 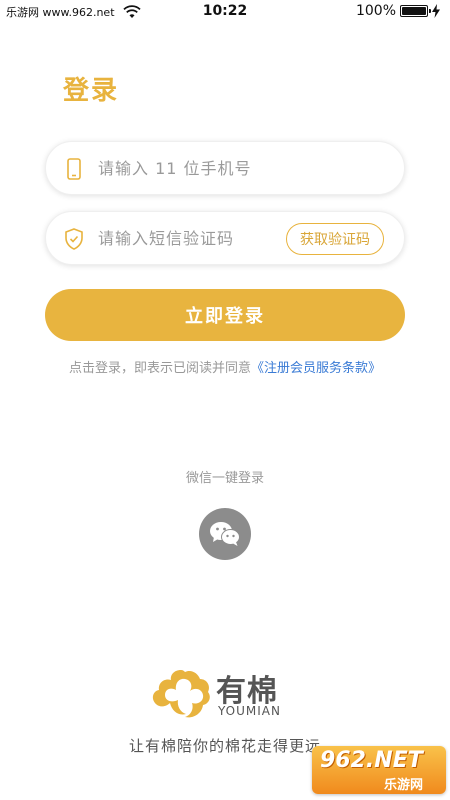 I want to click on status-bar: 乐游网 www.962.net 10:22 100%, so click(x=225, y=12).